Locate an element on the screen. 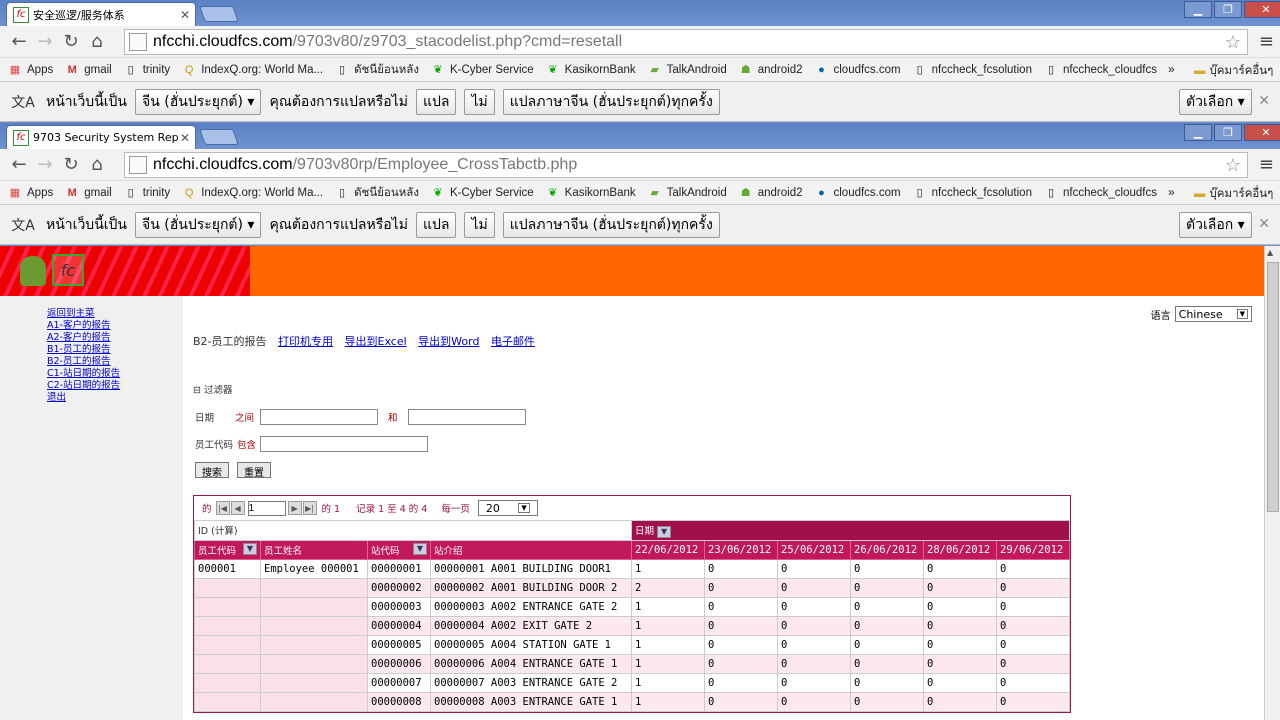  browser-tab: fc 安全巡逻/服务体系 ✕ is located at coordinates (101, 14).